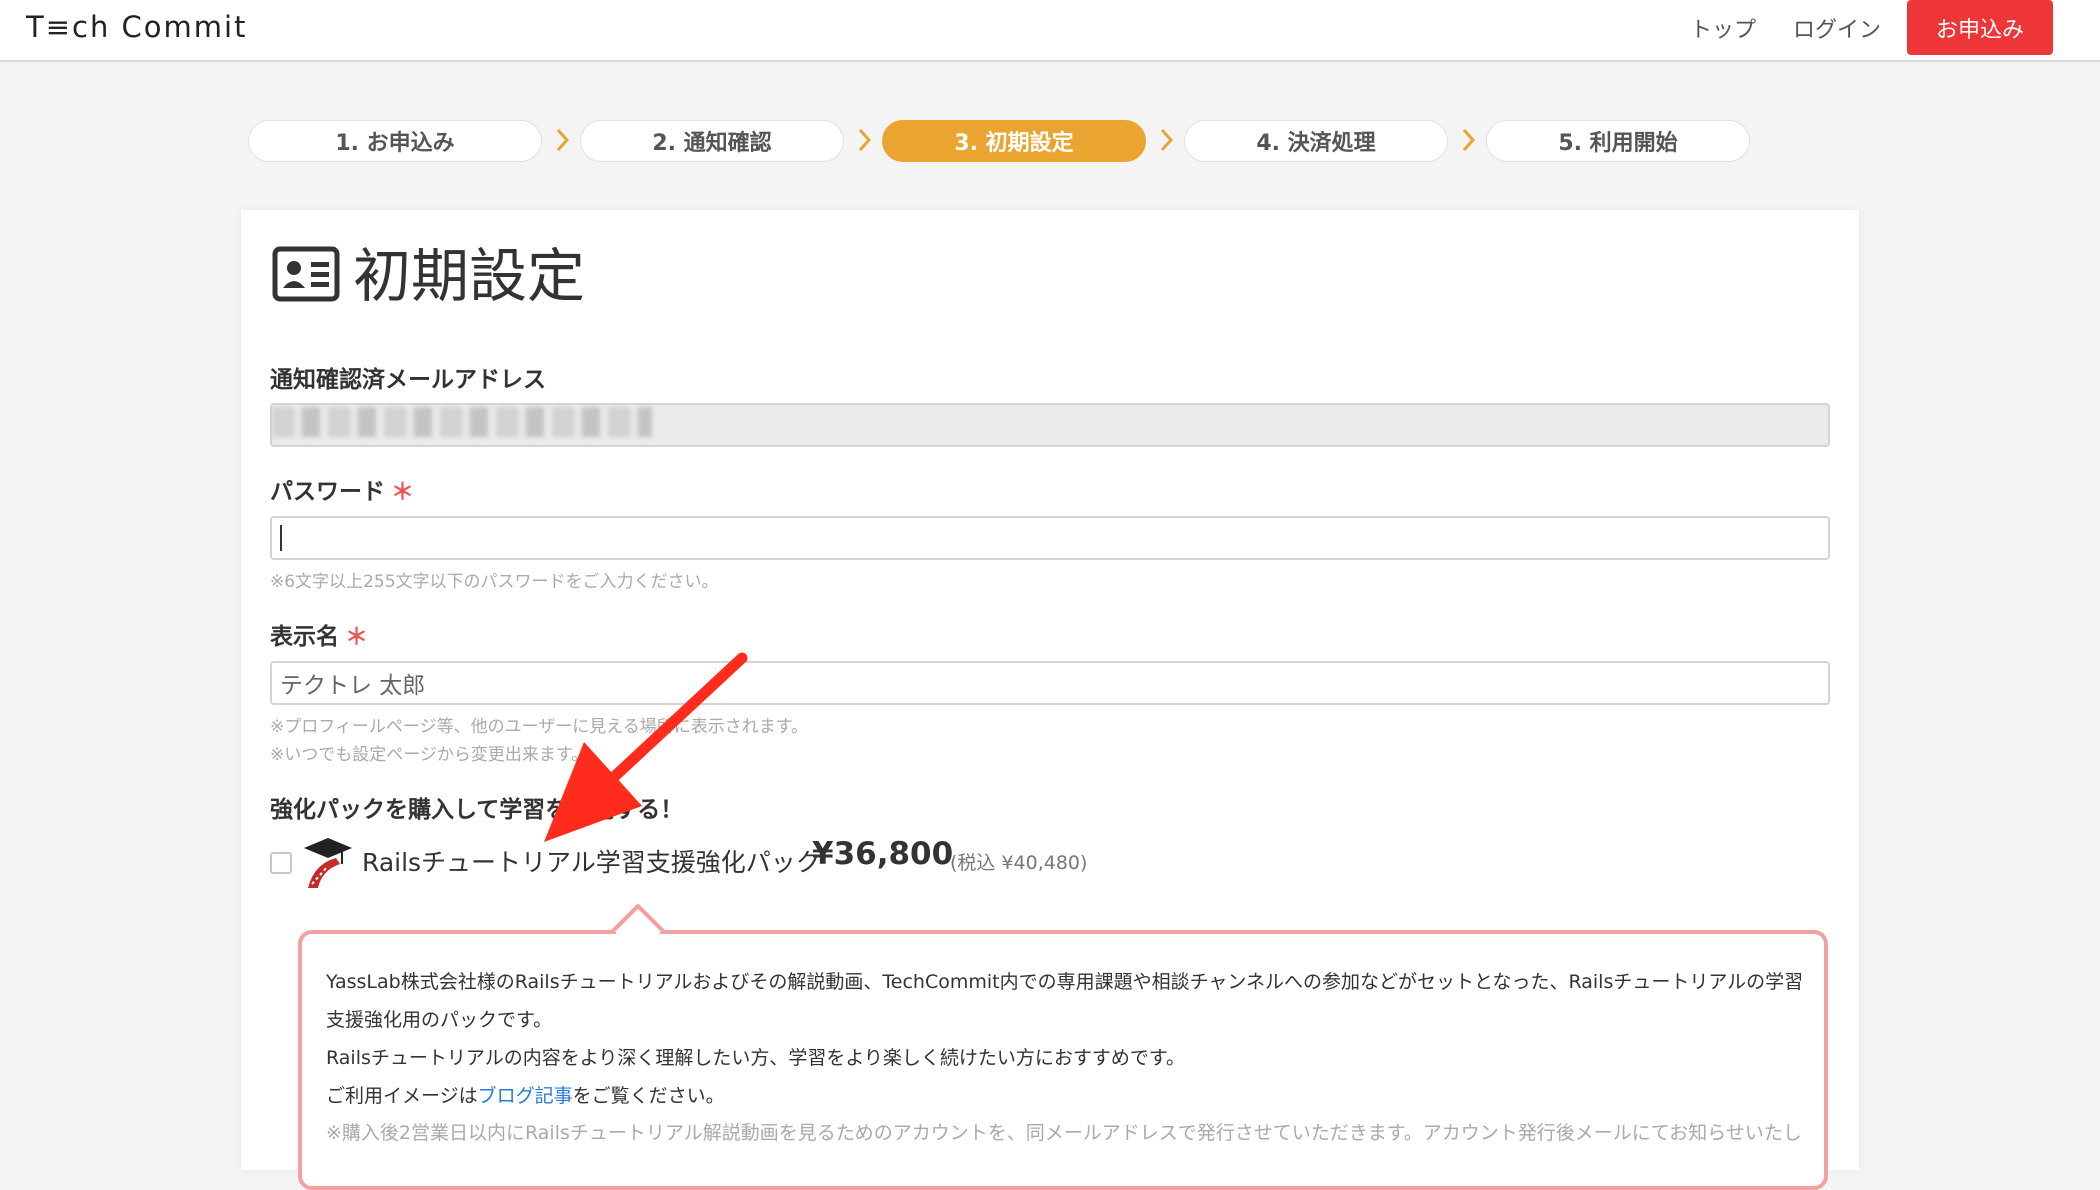 The height and width of the screenshot is (1190, 2100). What do you see at coordinates (1050, 538) in the screenshot?
I see `password-field` at bounding box center [1050, 538].